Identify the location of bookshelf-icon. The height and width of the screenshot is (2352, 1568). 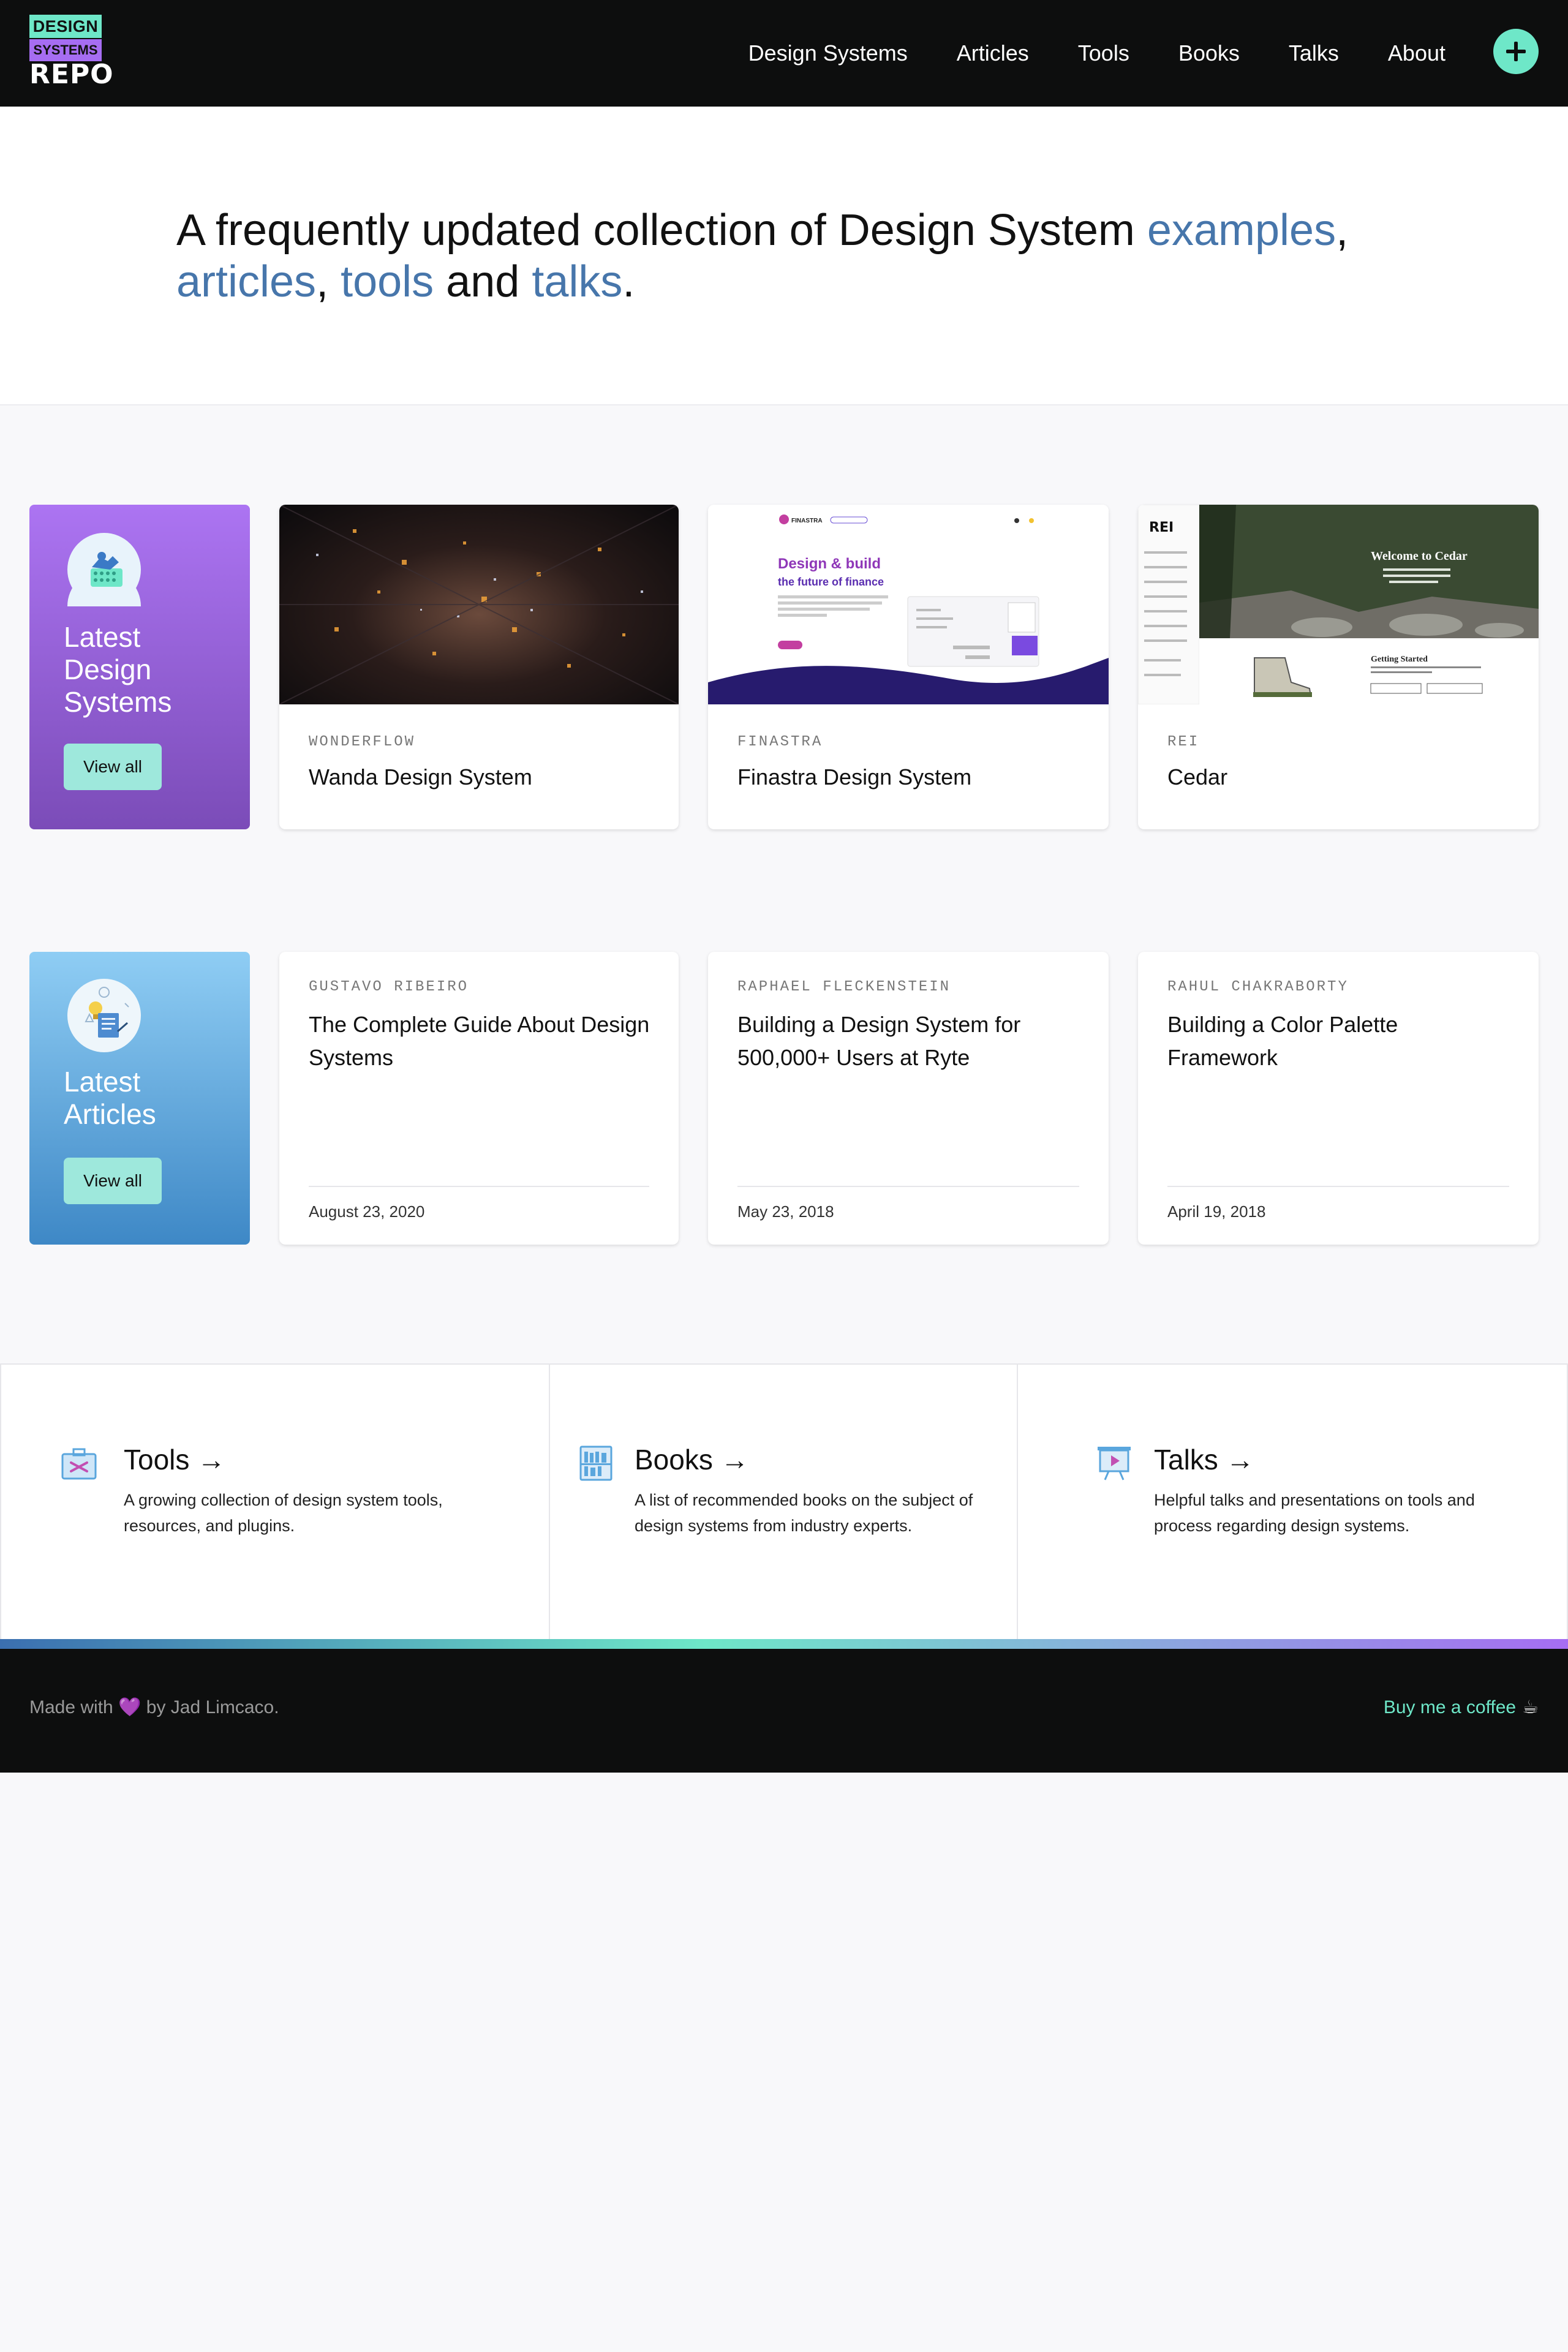
(596, 1464).